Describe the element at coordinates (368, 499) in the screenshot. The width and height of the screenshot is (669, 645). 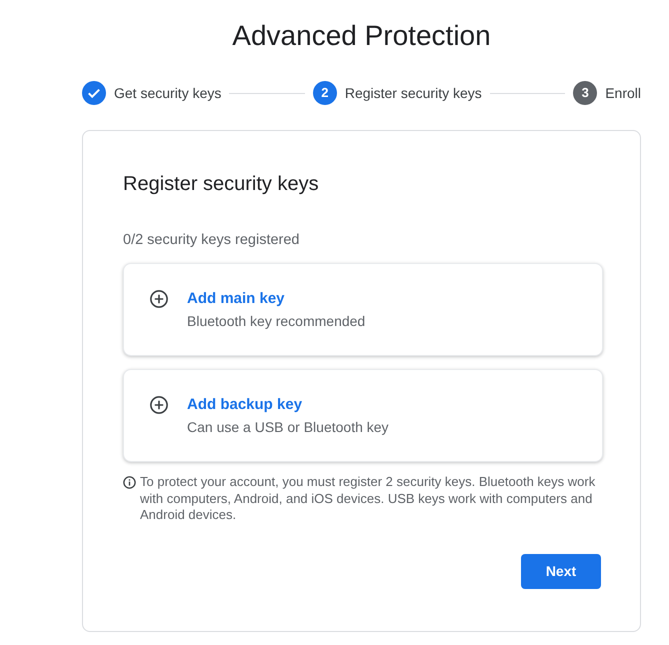
I see `info-note: To protect your account, you must register 2 security keys. Bluetooth keys work with computers, Android, and iOS devices. USB keys work with computers and Android devices.` at that location.